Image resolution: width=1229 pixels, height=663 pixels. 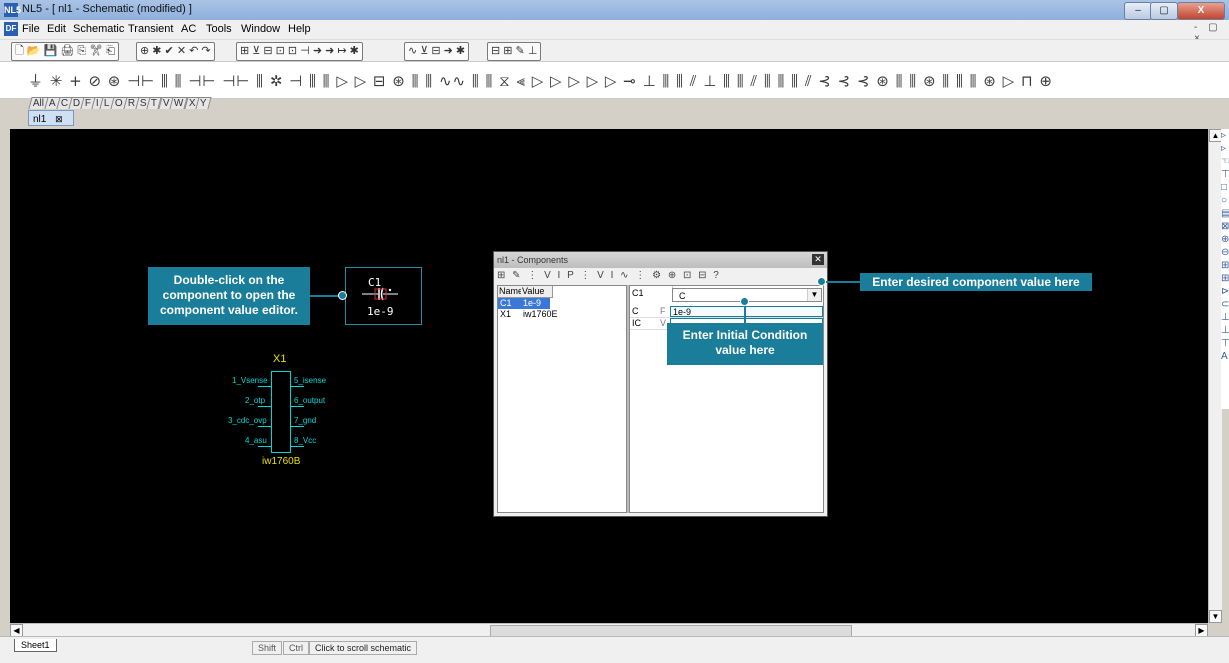 I want to click on document-tab-label: nl1, so click(x=40, y=119).